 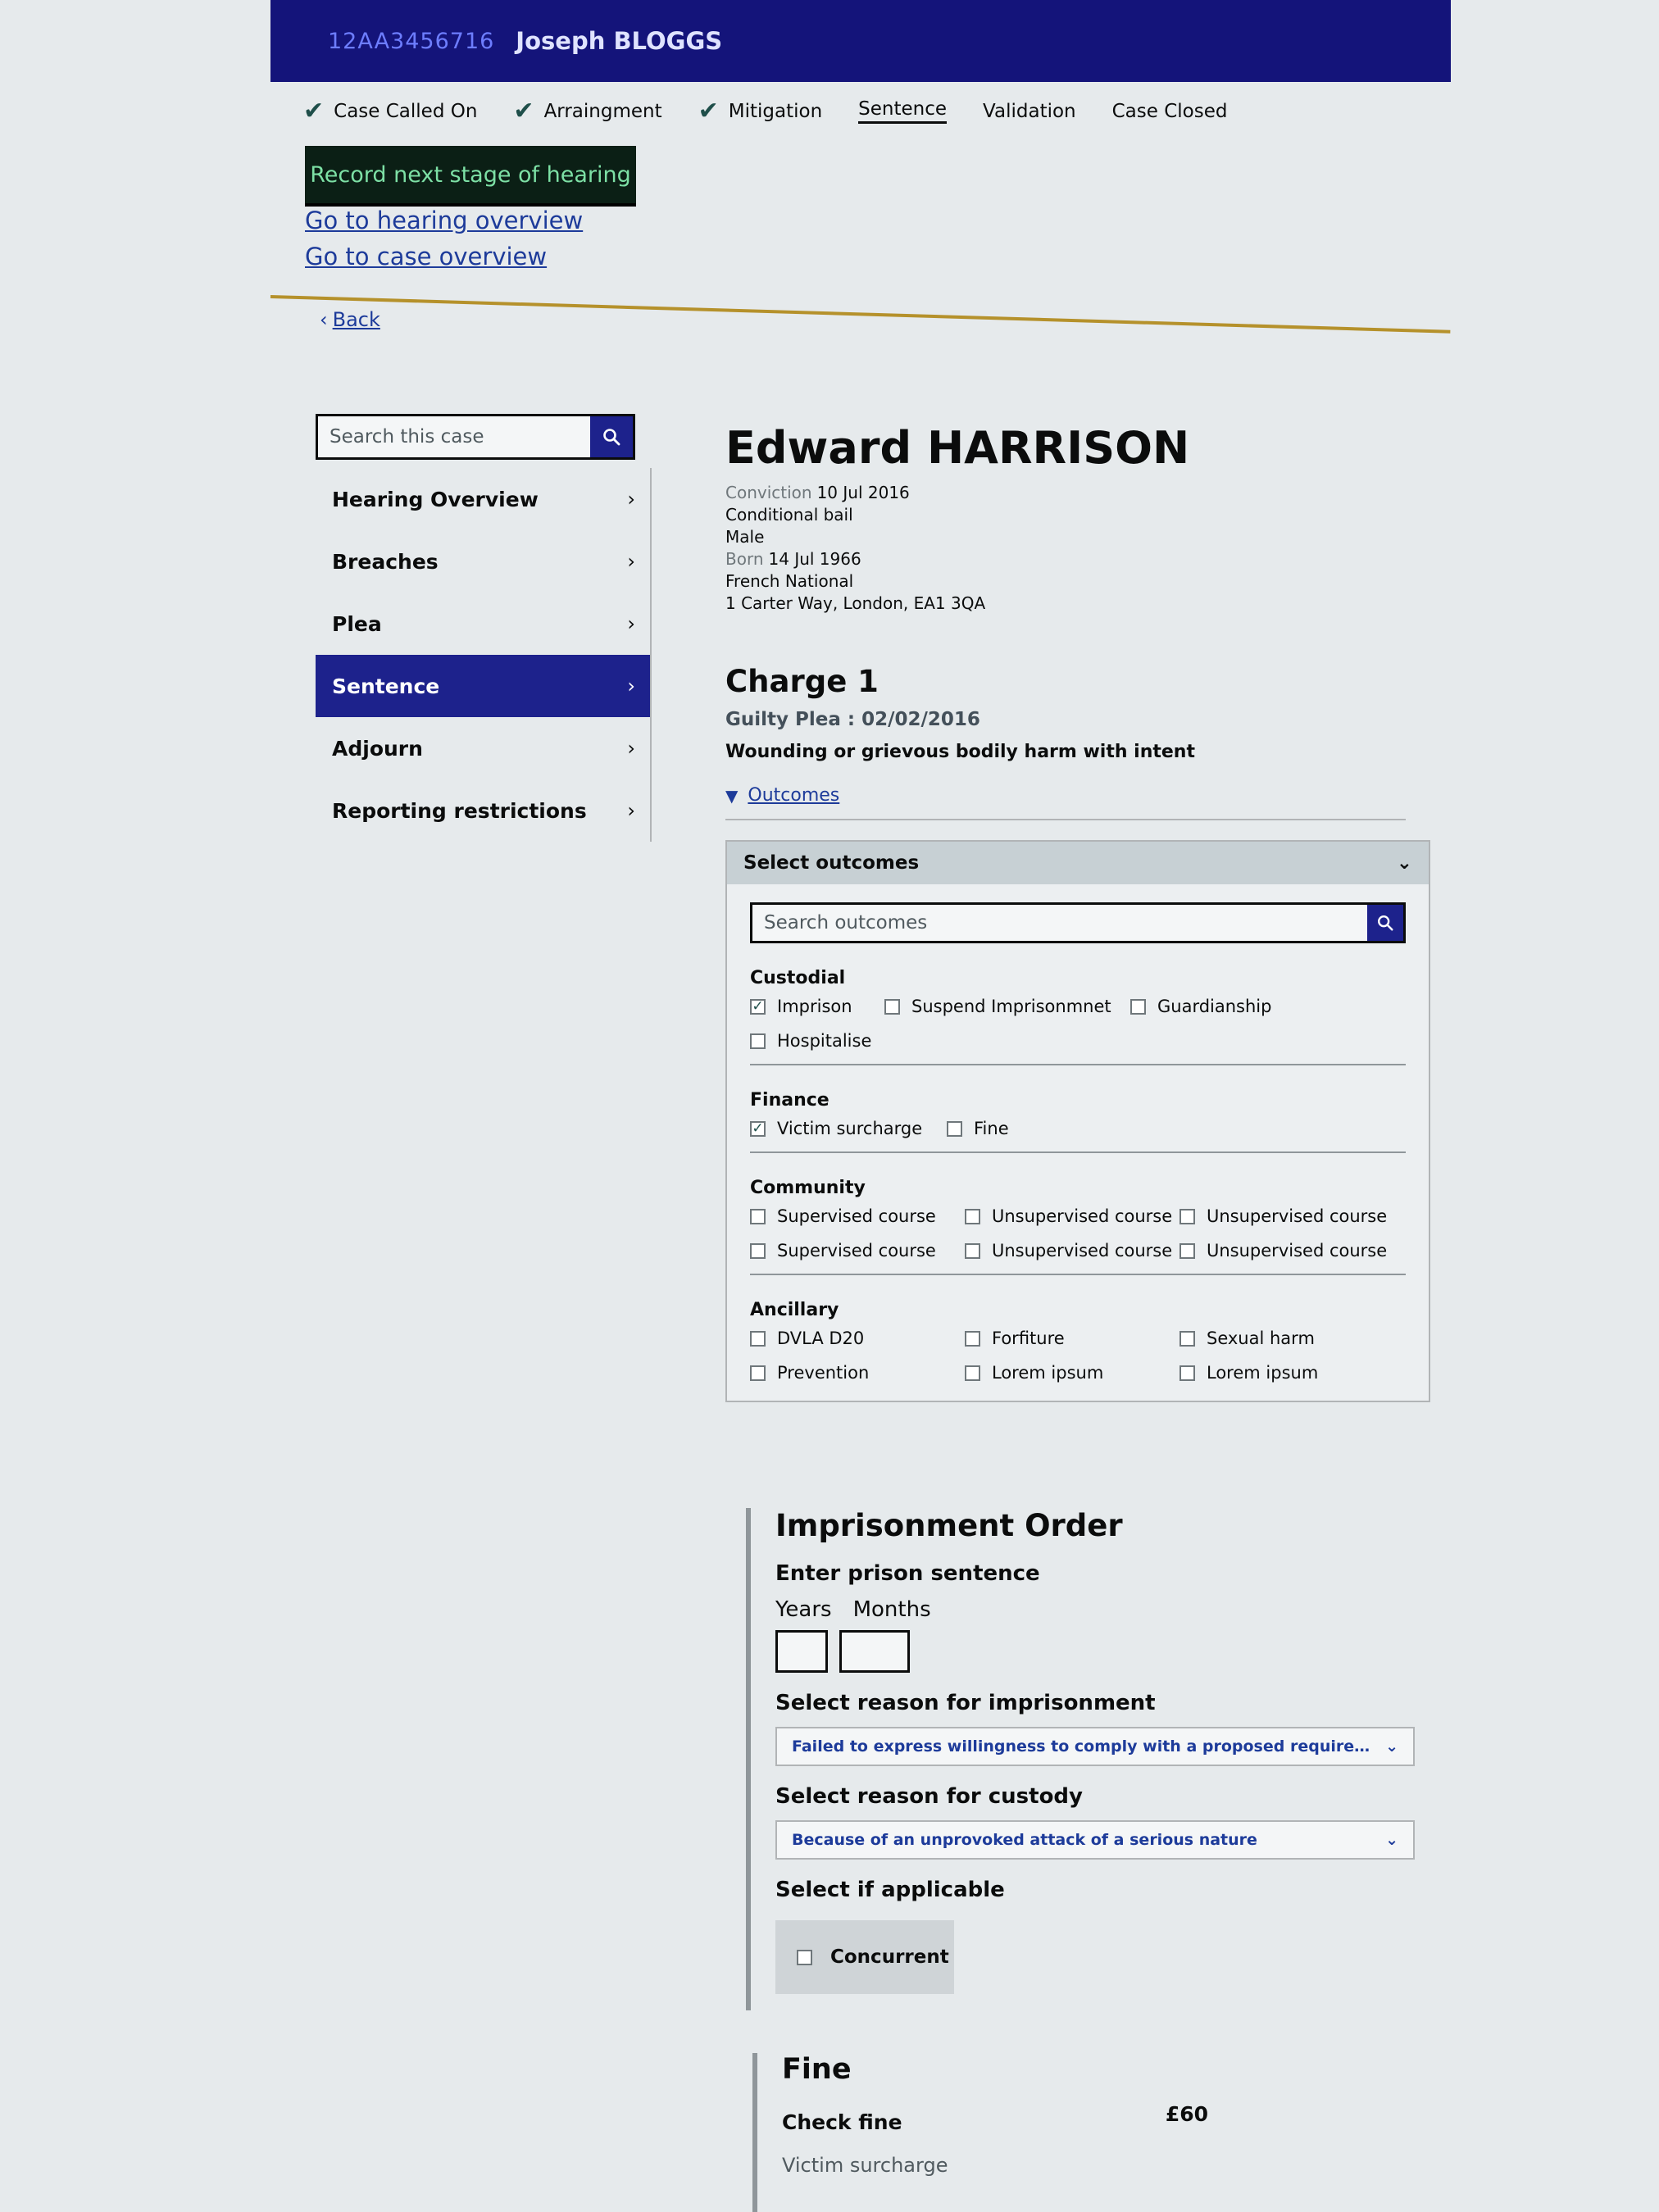 I want to click on sidebar-item-breaches: Breaches ›, so click(x=483, y=561).